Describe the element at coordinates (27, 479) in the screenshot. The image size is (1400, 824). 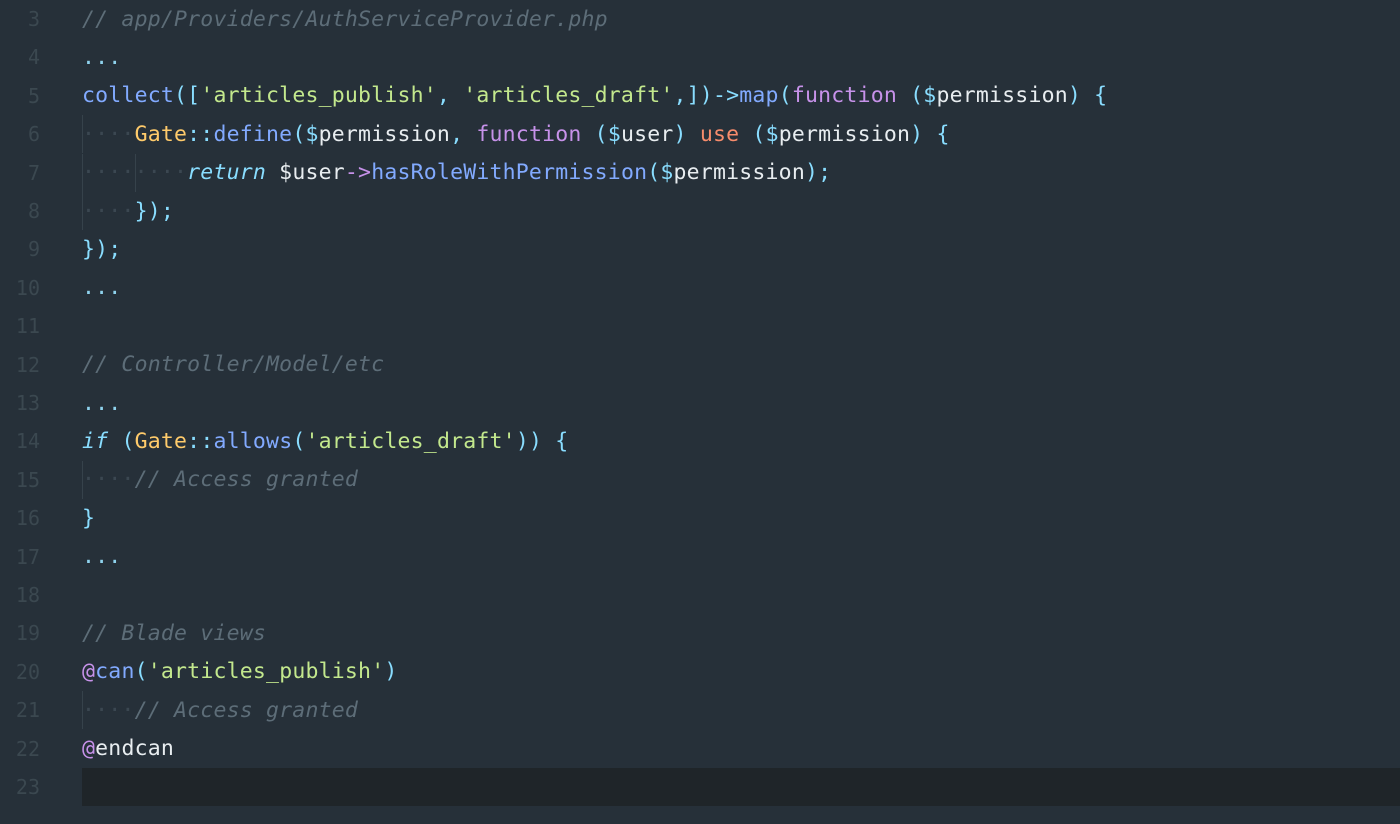
I see `line-number: 15` at that location.